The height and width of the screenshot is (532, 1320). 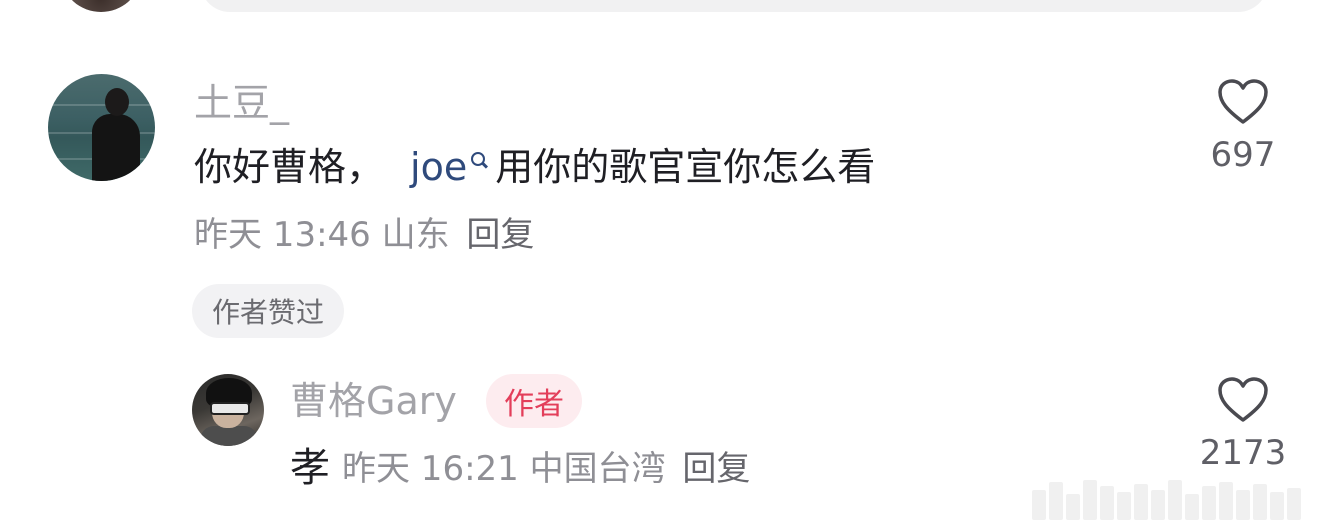 I want to click on comment-time: 昨天 13:46, so click(x=282, y=235).